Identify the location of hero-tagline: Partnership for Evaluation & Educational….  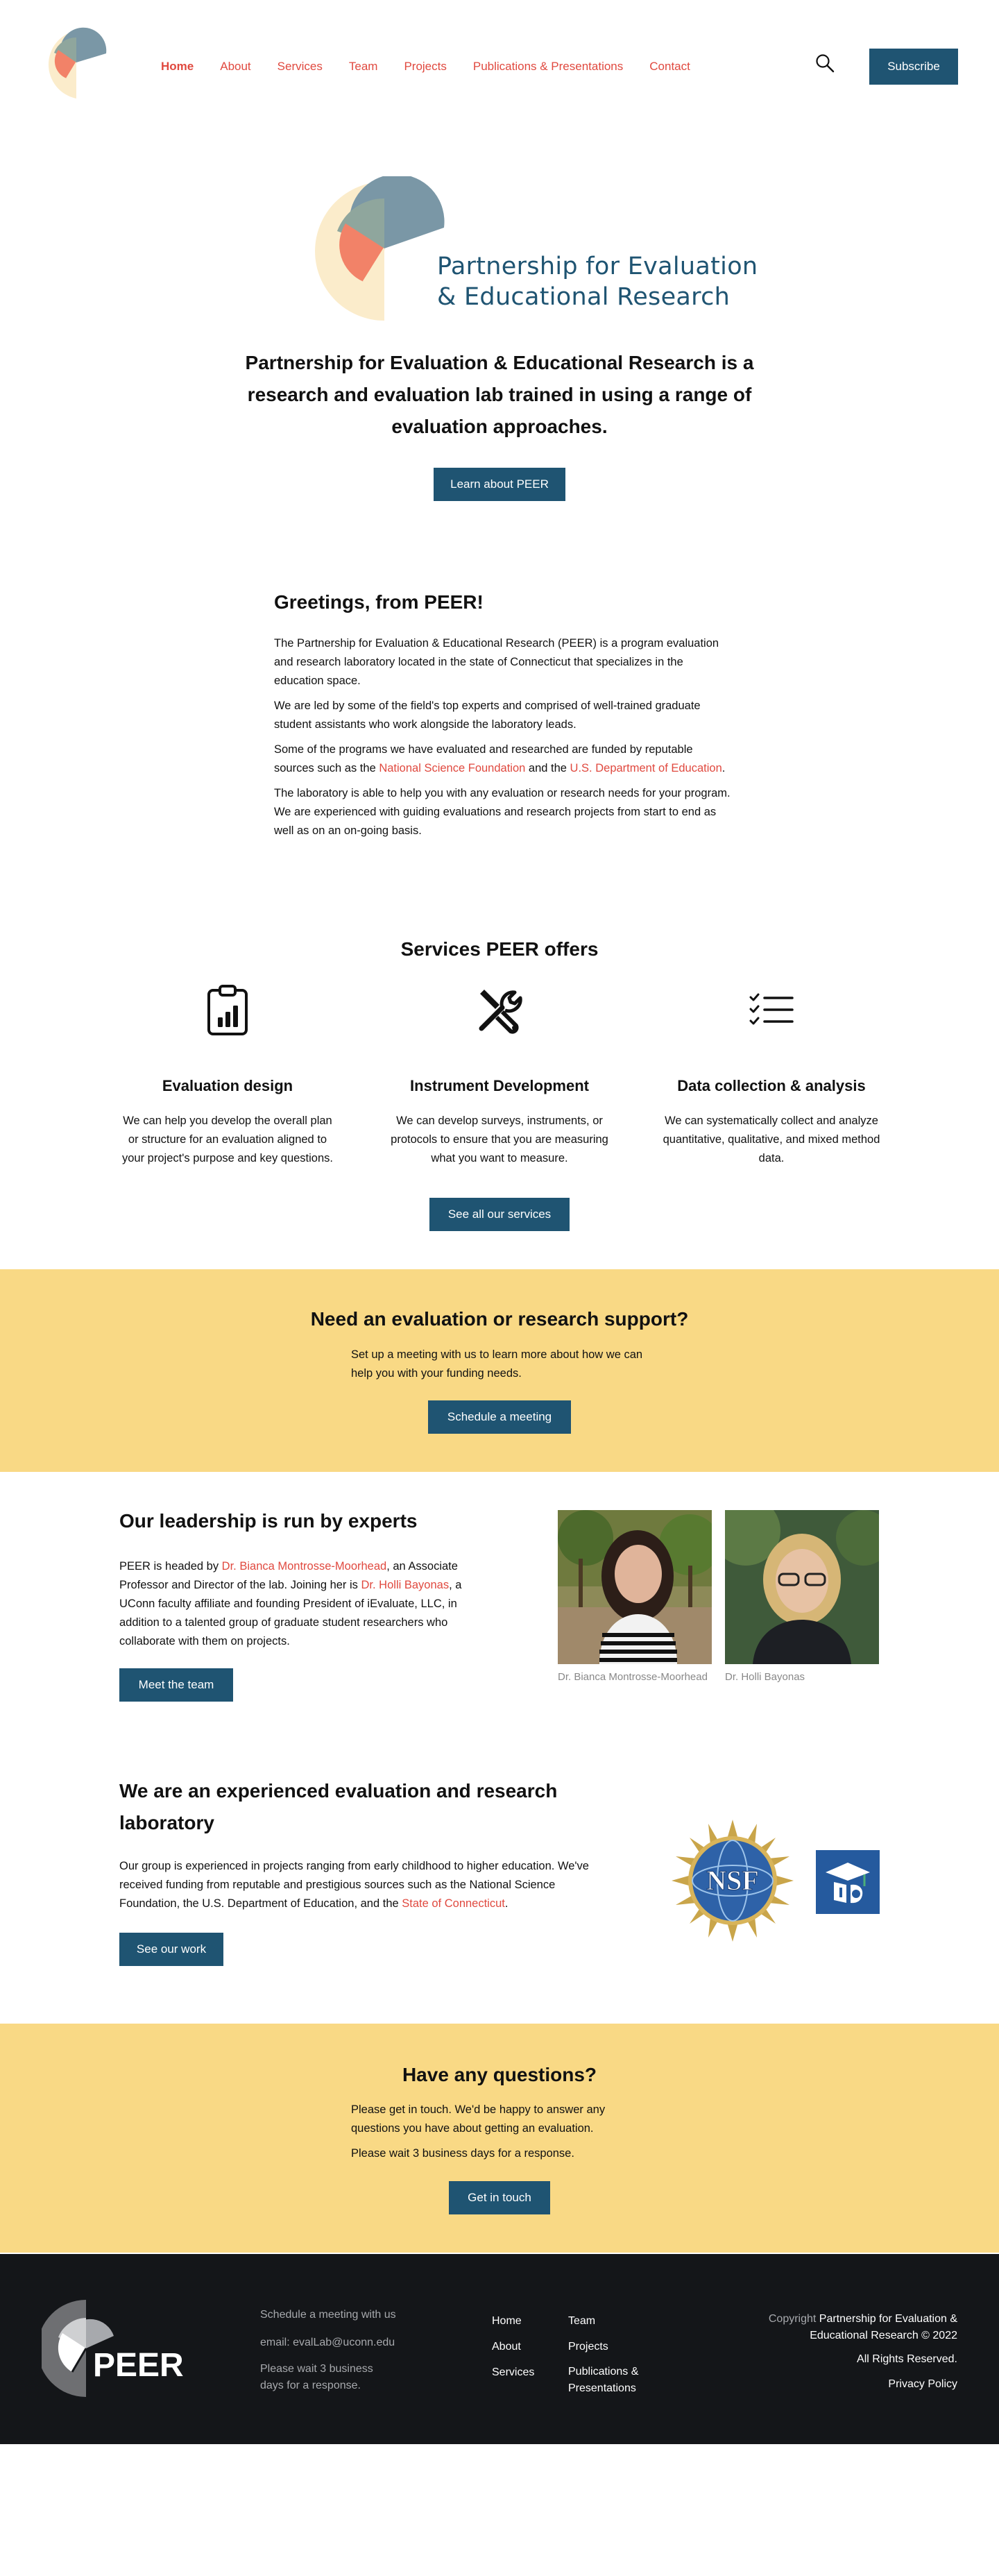
(499, 395).